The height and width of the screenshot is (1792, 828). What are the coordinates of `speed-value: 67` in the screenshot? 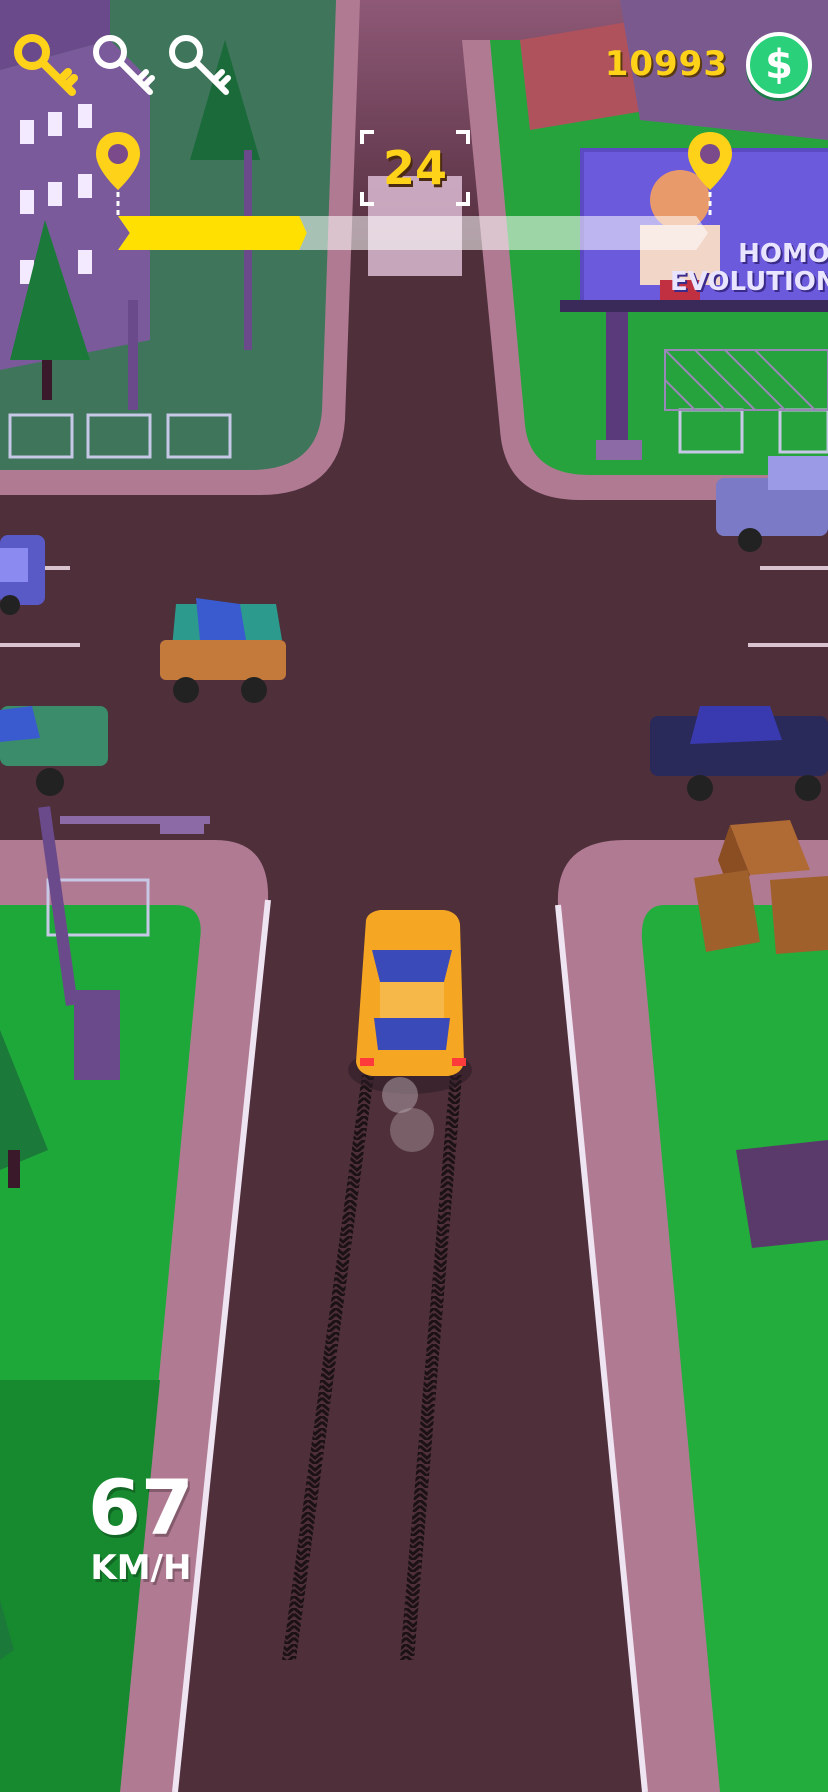 It's located at (141, 1507).